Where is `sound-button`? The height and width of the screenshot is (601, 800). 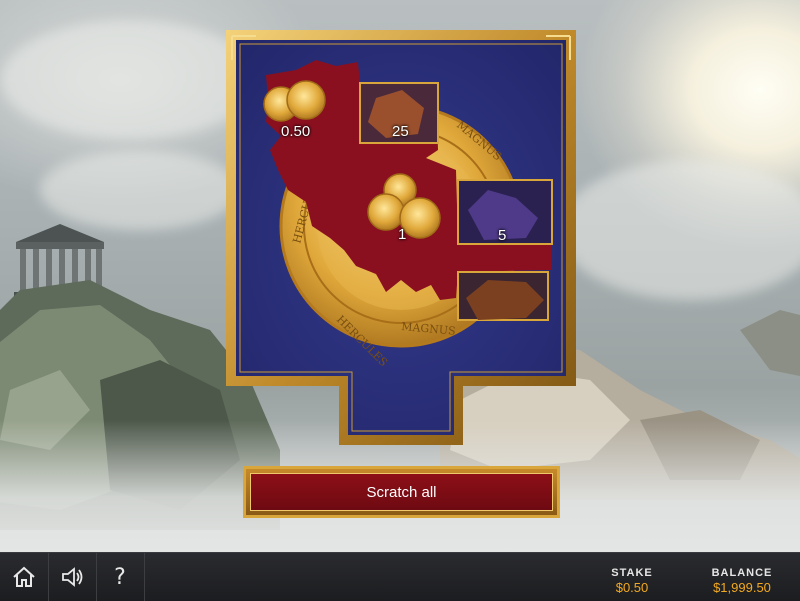
sound-button is located at coordinates (72, 577).